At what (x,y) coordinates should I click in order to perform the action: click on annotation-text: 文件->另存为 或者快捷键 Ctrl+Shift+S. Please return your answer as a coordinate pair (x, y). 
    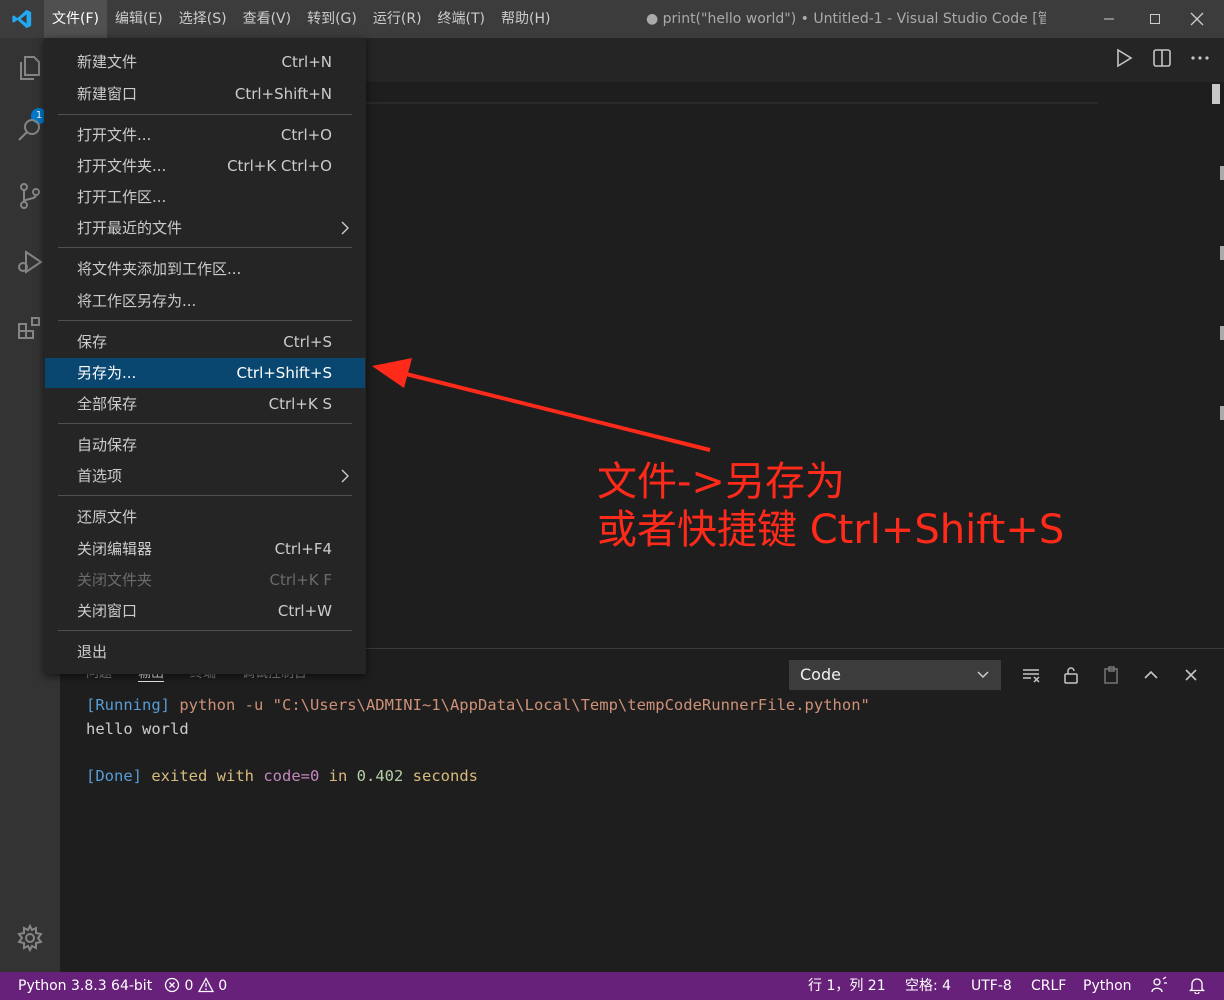
    Looking at the image, I should click on (830, 506).